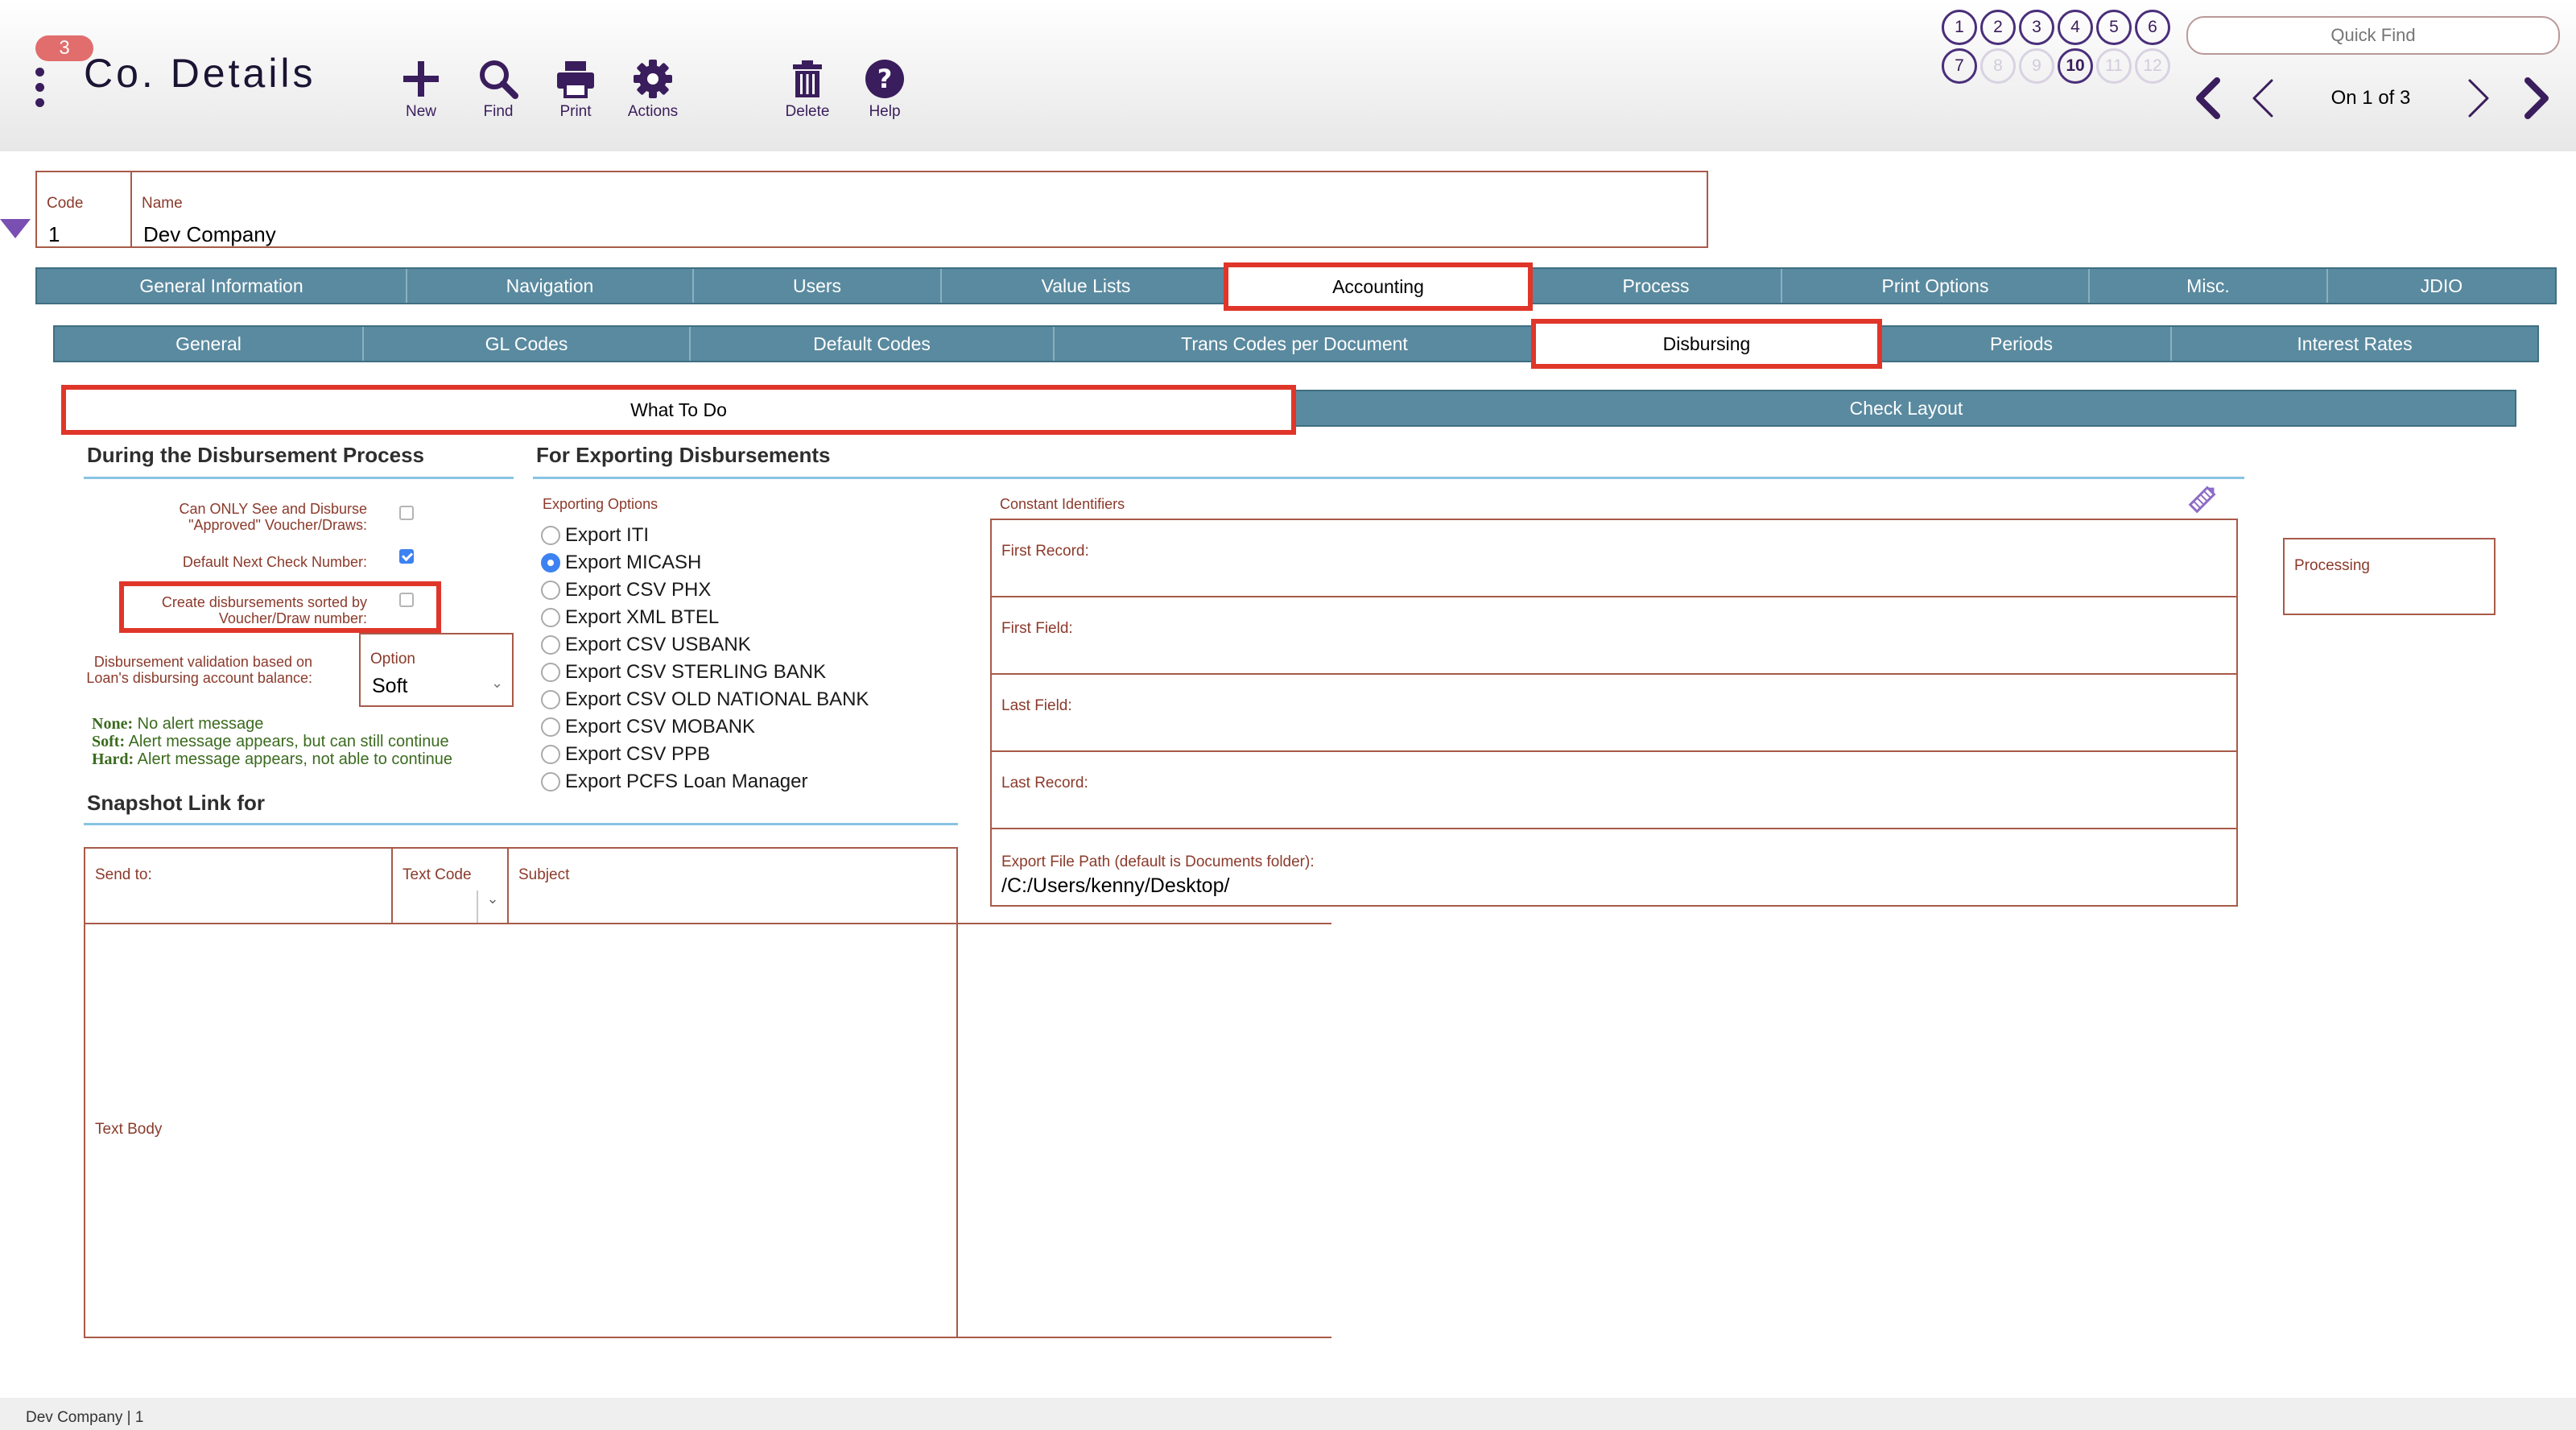 This screenshot has width=2576, height=1430. What do you see at coordinates (1998, 66) in the screenshot?
I see `record-slot-8: 8` at bounding box center [1998, 66].